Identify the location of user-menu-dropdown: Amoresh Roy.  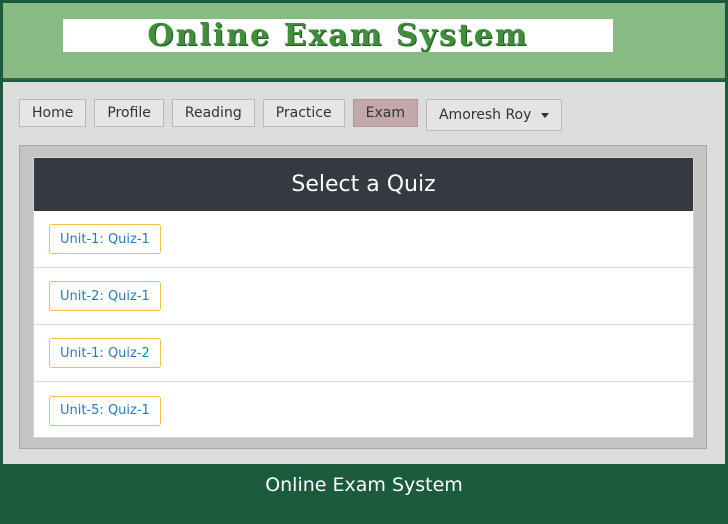
(494, 115).